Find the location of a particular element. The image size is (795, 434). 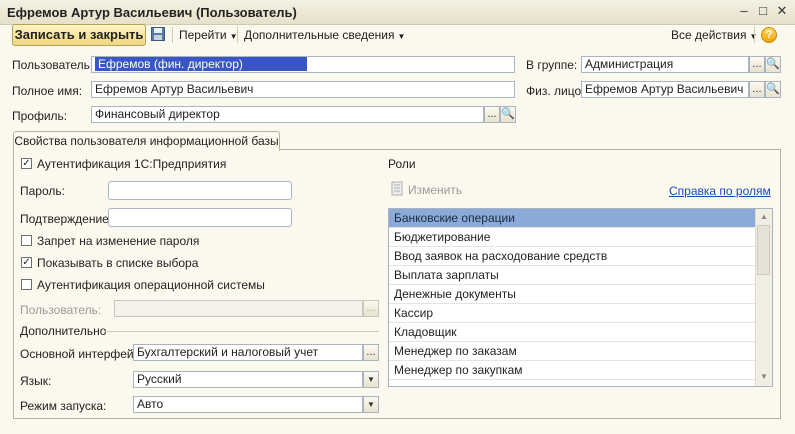

list-item: Денежные документы is located at coordinates (572, 294).